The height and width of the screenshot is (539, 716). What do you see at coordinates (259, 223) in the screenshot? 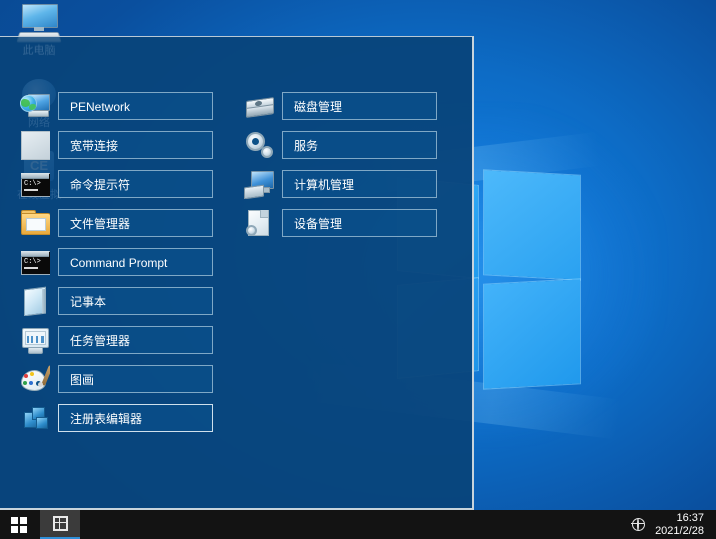
I see `devmgmt-icon` at bounding box center [259, 223].